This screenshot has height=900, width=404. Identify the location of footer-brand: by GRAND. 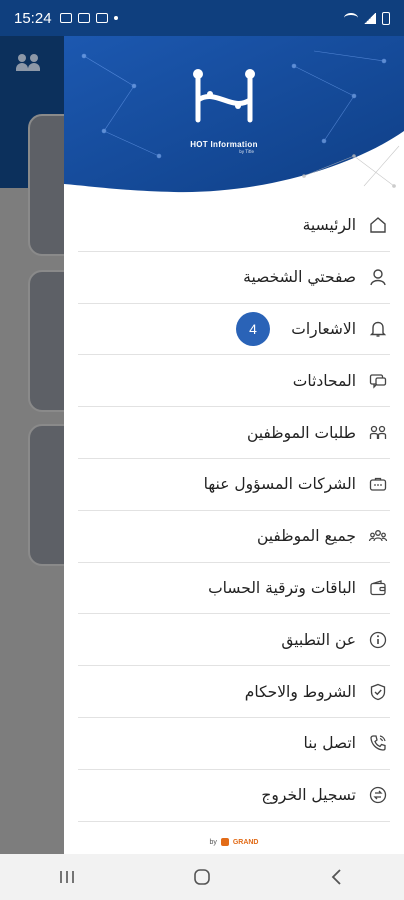
(234, 842).